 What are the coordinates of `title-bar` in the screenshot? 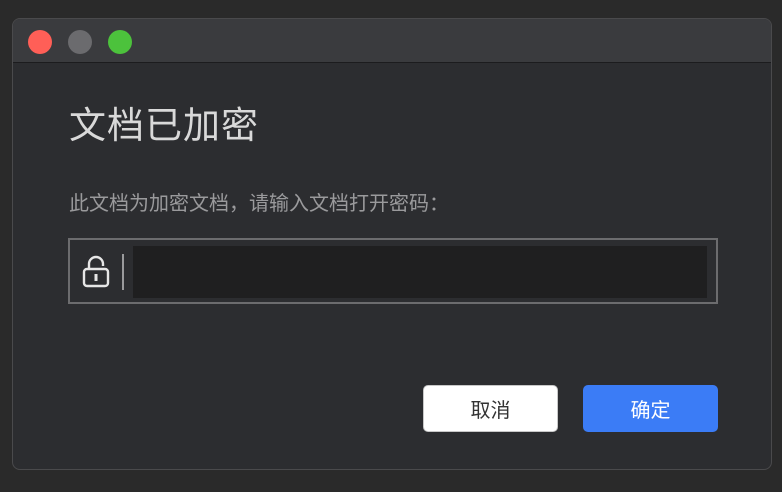 It's located at (392, 41).